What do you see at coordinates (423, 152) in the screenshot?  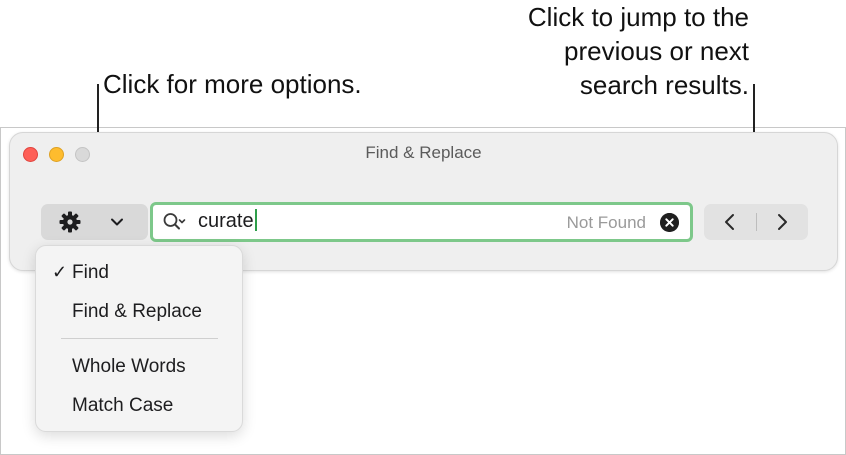 I see `window-title: Find & Replace` at bounding box center [423, 152].